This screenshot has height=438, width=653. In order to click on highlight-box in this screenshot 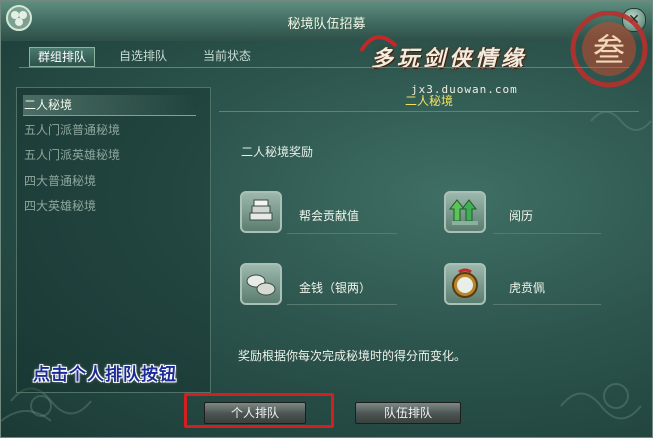, I will do `click(259, 410)`.